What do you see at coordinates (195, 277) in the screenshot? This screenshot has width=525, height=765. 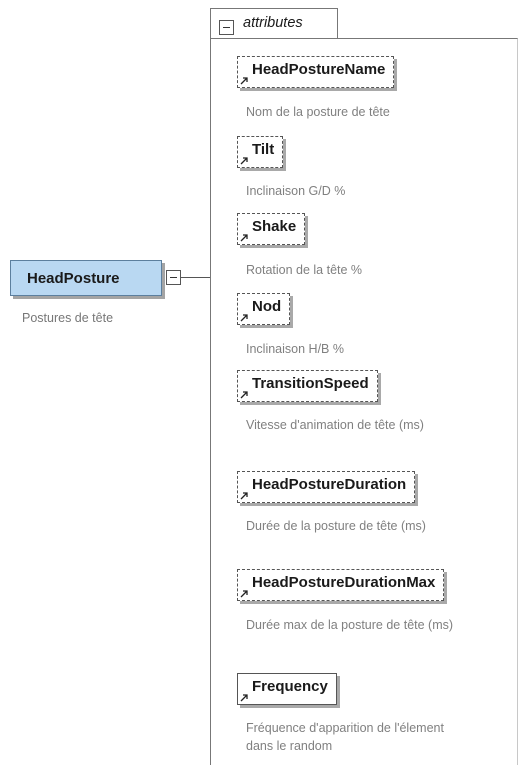 I see `connector-line` at bounding box center [195, 277].